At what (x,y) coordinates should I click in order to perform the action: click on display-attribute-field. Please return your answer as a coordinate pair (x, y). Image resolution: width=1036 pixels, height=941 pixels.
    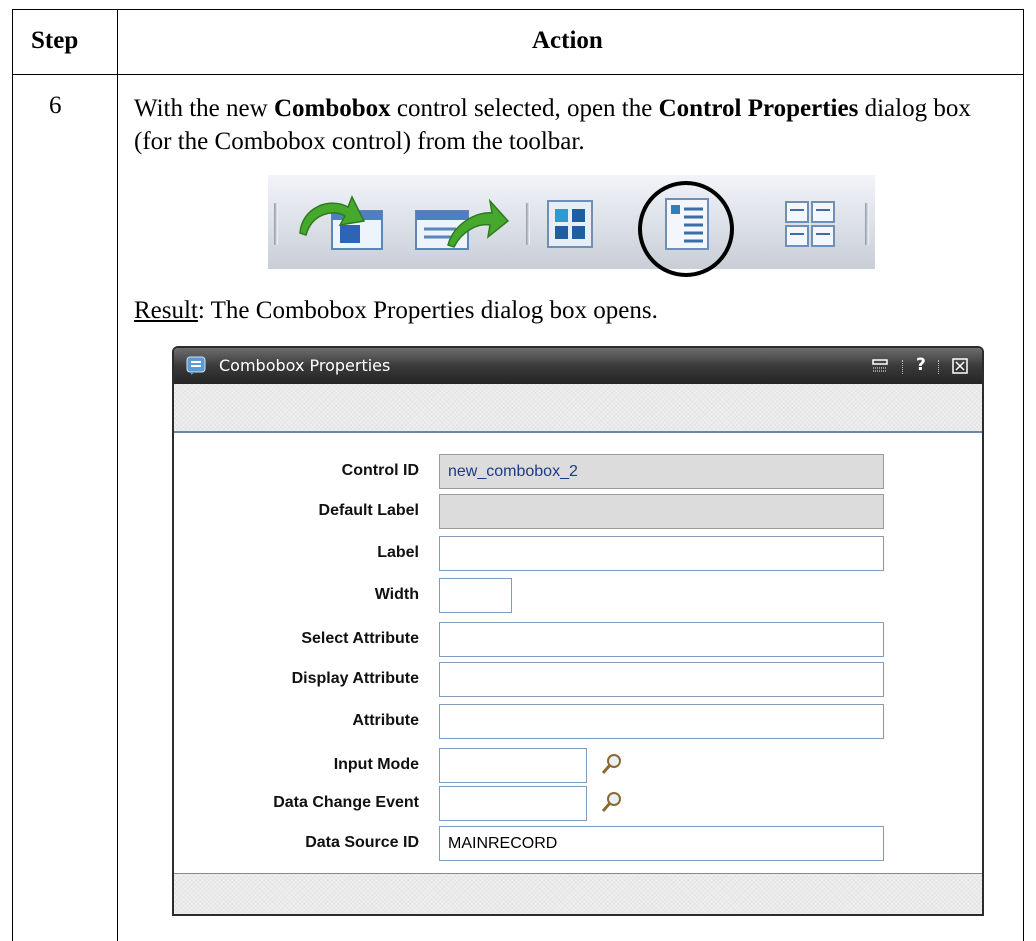
    Looking at the image, I should click on (661, 679).